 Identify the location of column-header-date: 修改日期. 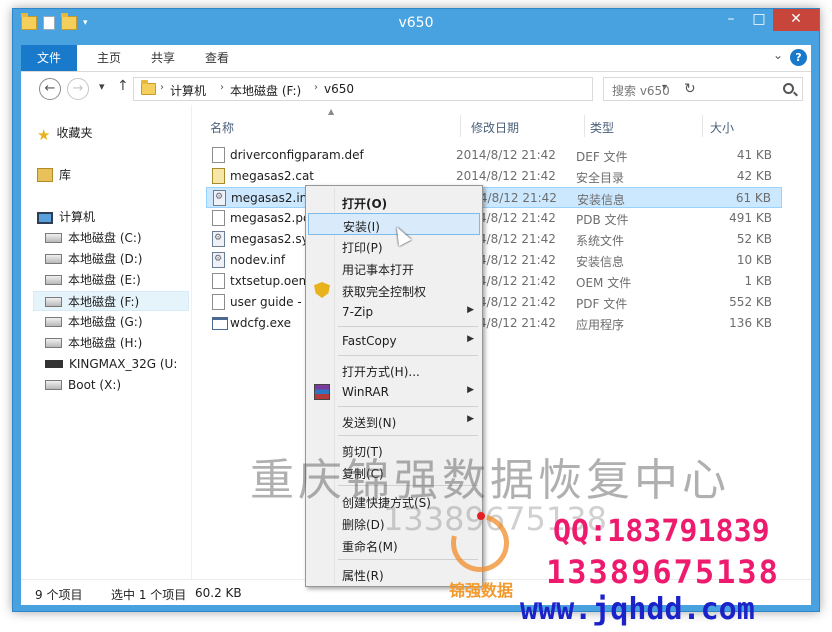
(495, 127).